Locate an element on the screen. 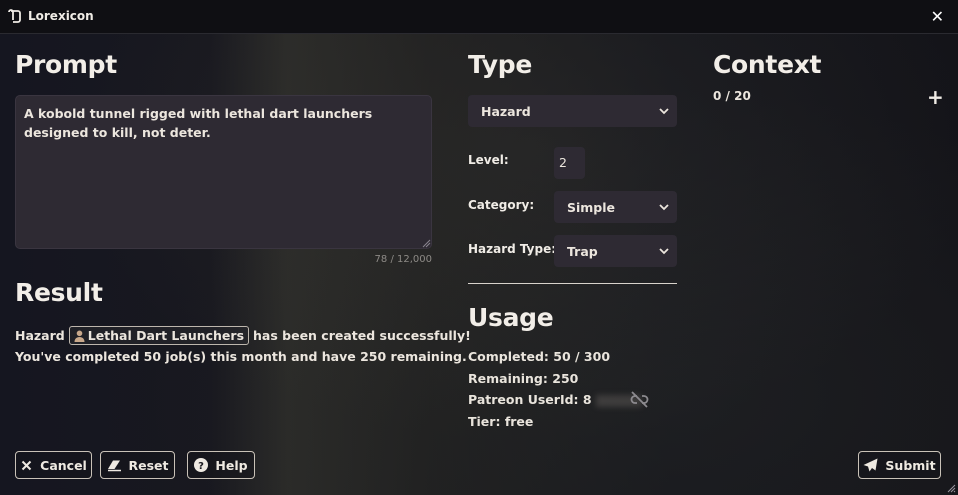 This screenshot has height=495, width=958. usage-patreon: Patreon UserId: 8 is located at coordinates (555, 399).